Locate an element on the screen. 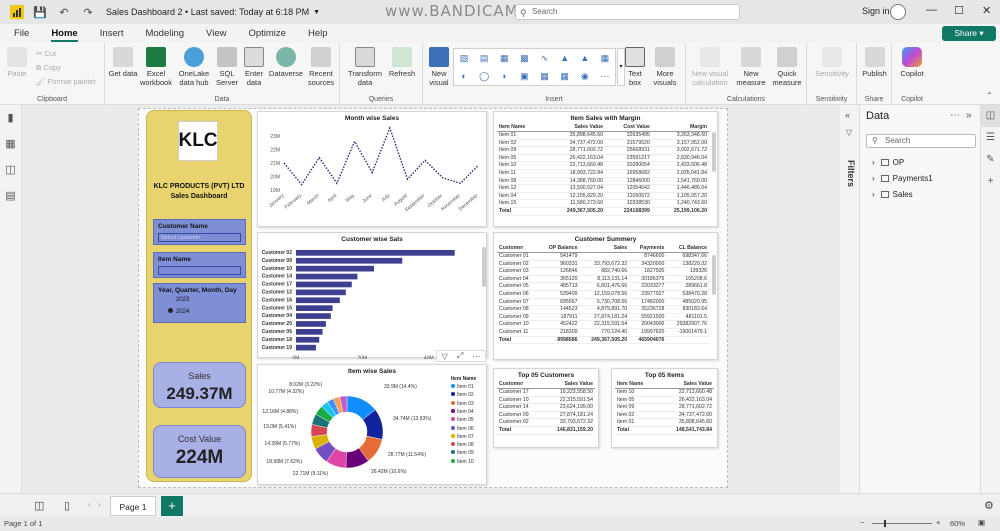  gallery-card-icon: ▣ is located at coordinates (524, 76).